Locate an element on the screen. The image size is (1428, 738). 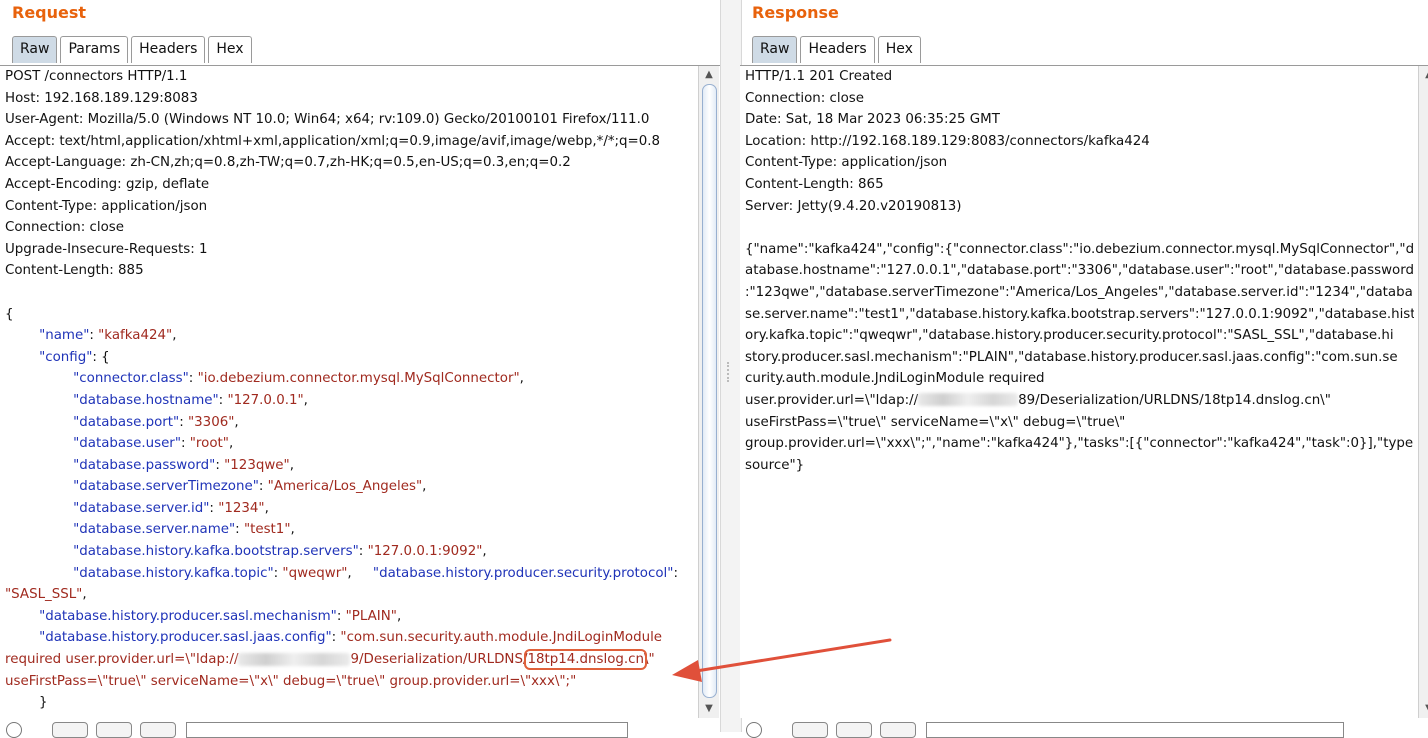
code-token: "127.0.0.1" is located at coordinates (265, 400).